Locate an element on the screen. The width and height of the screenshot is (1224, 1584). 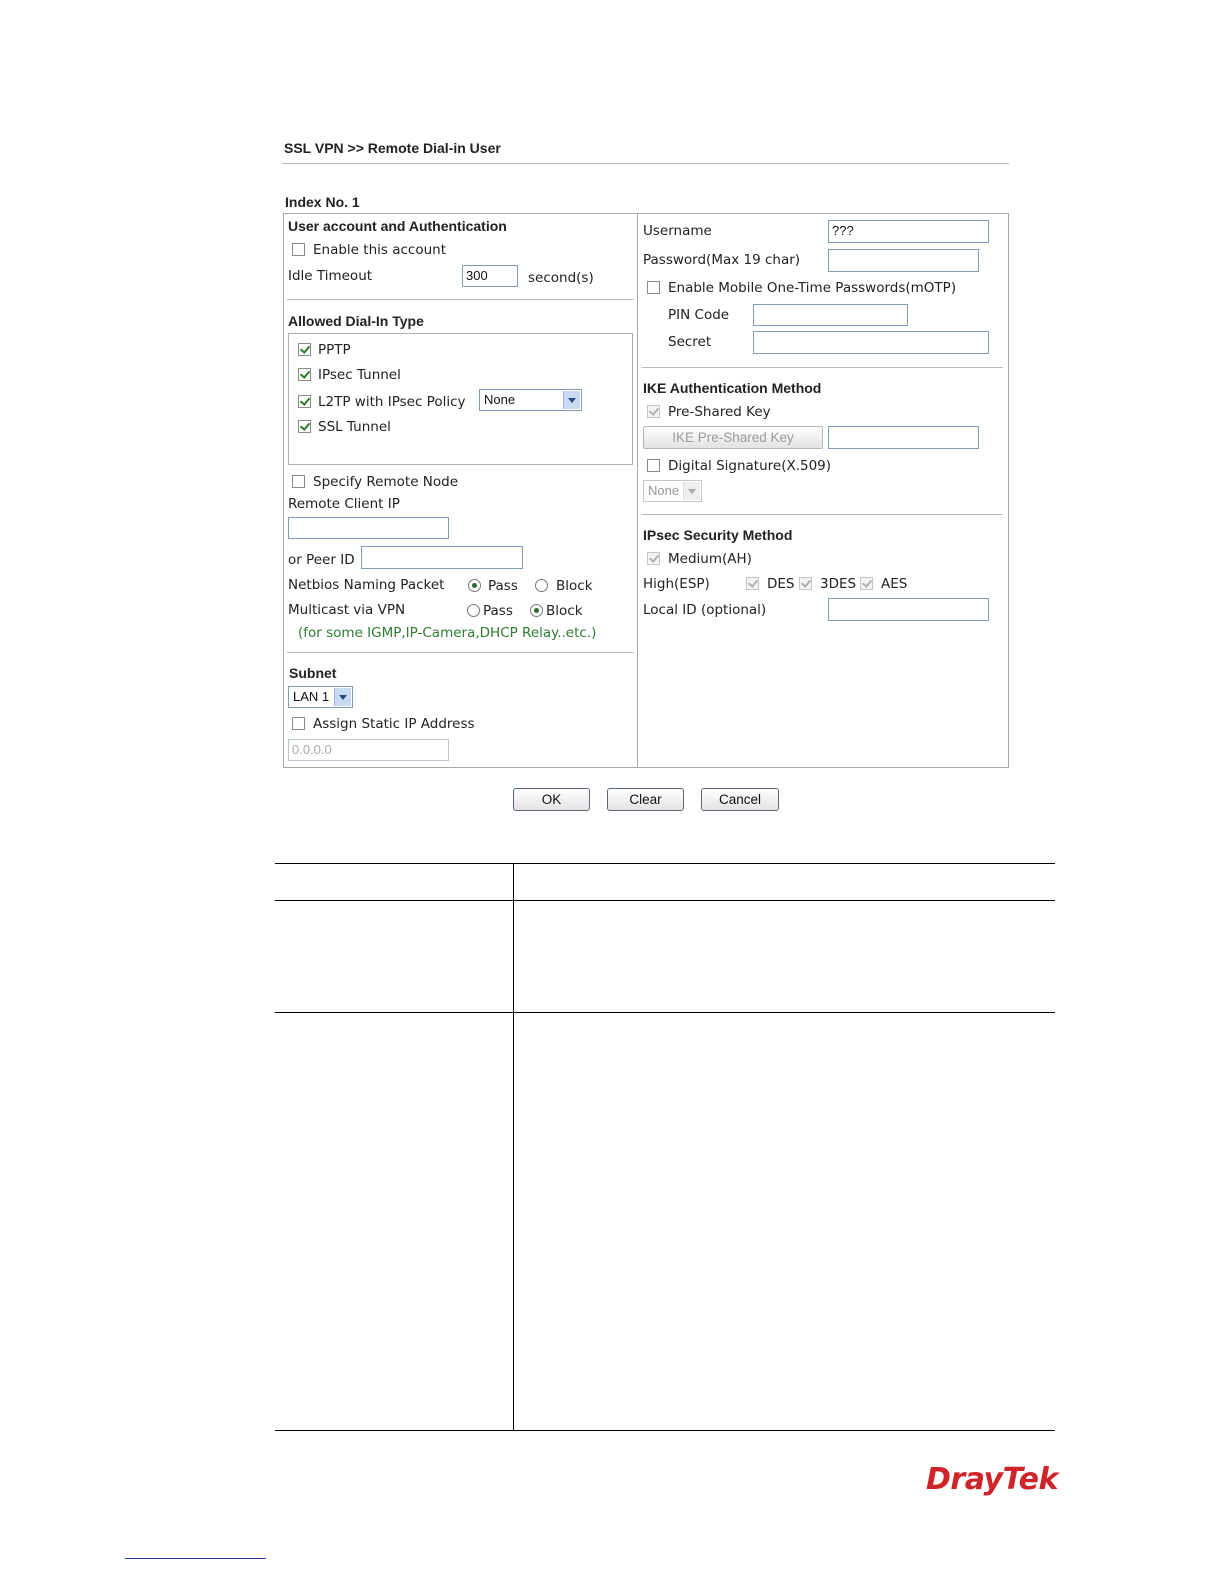
ike-section-title: IKE Authentication Method is located at coordinates (732, 388).